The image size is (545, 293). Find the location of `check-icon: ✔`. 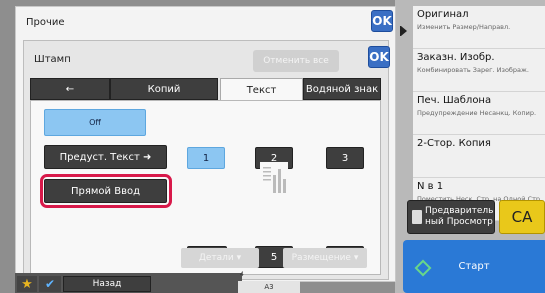

check-icon: ✔ is located at coordinates (50, 284).